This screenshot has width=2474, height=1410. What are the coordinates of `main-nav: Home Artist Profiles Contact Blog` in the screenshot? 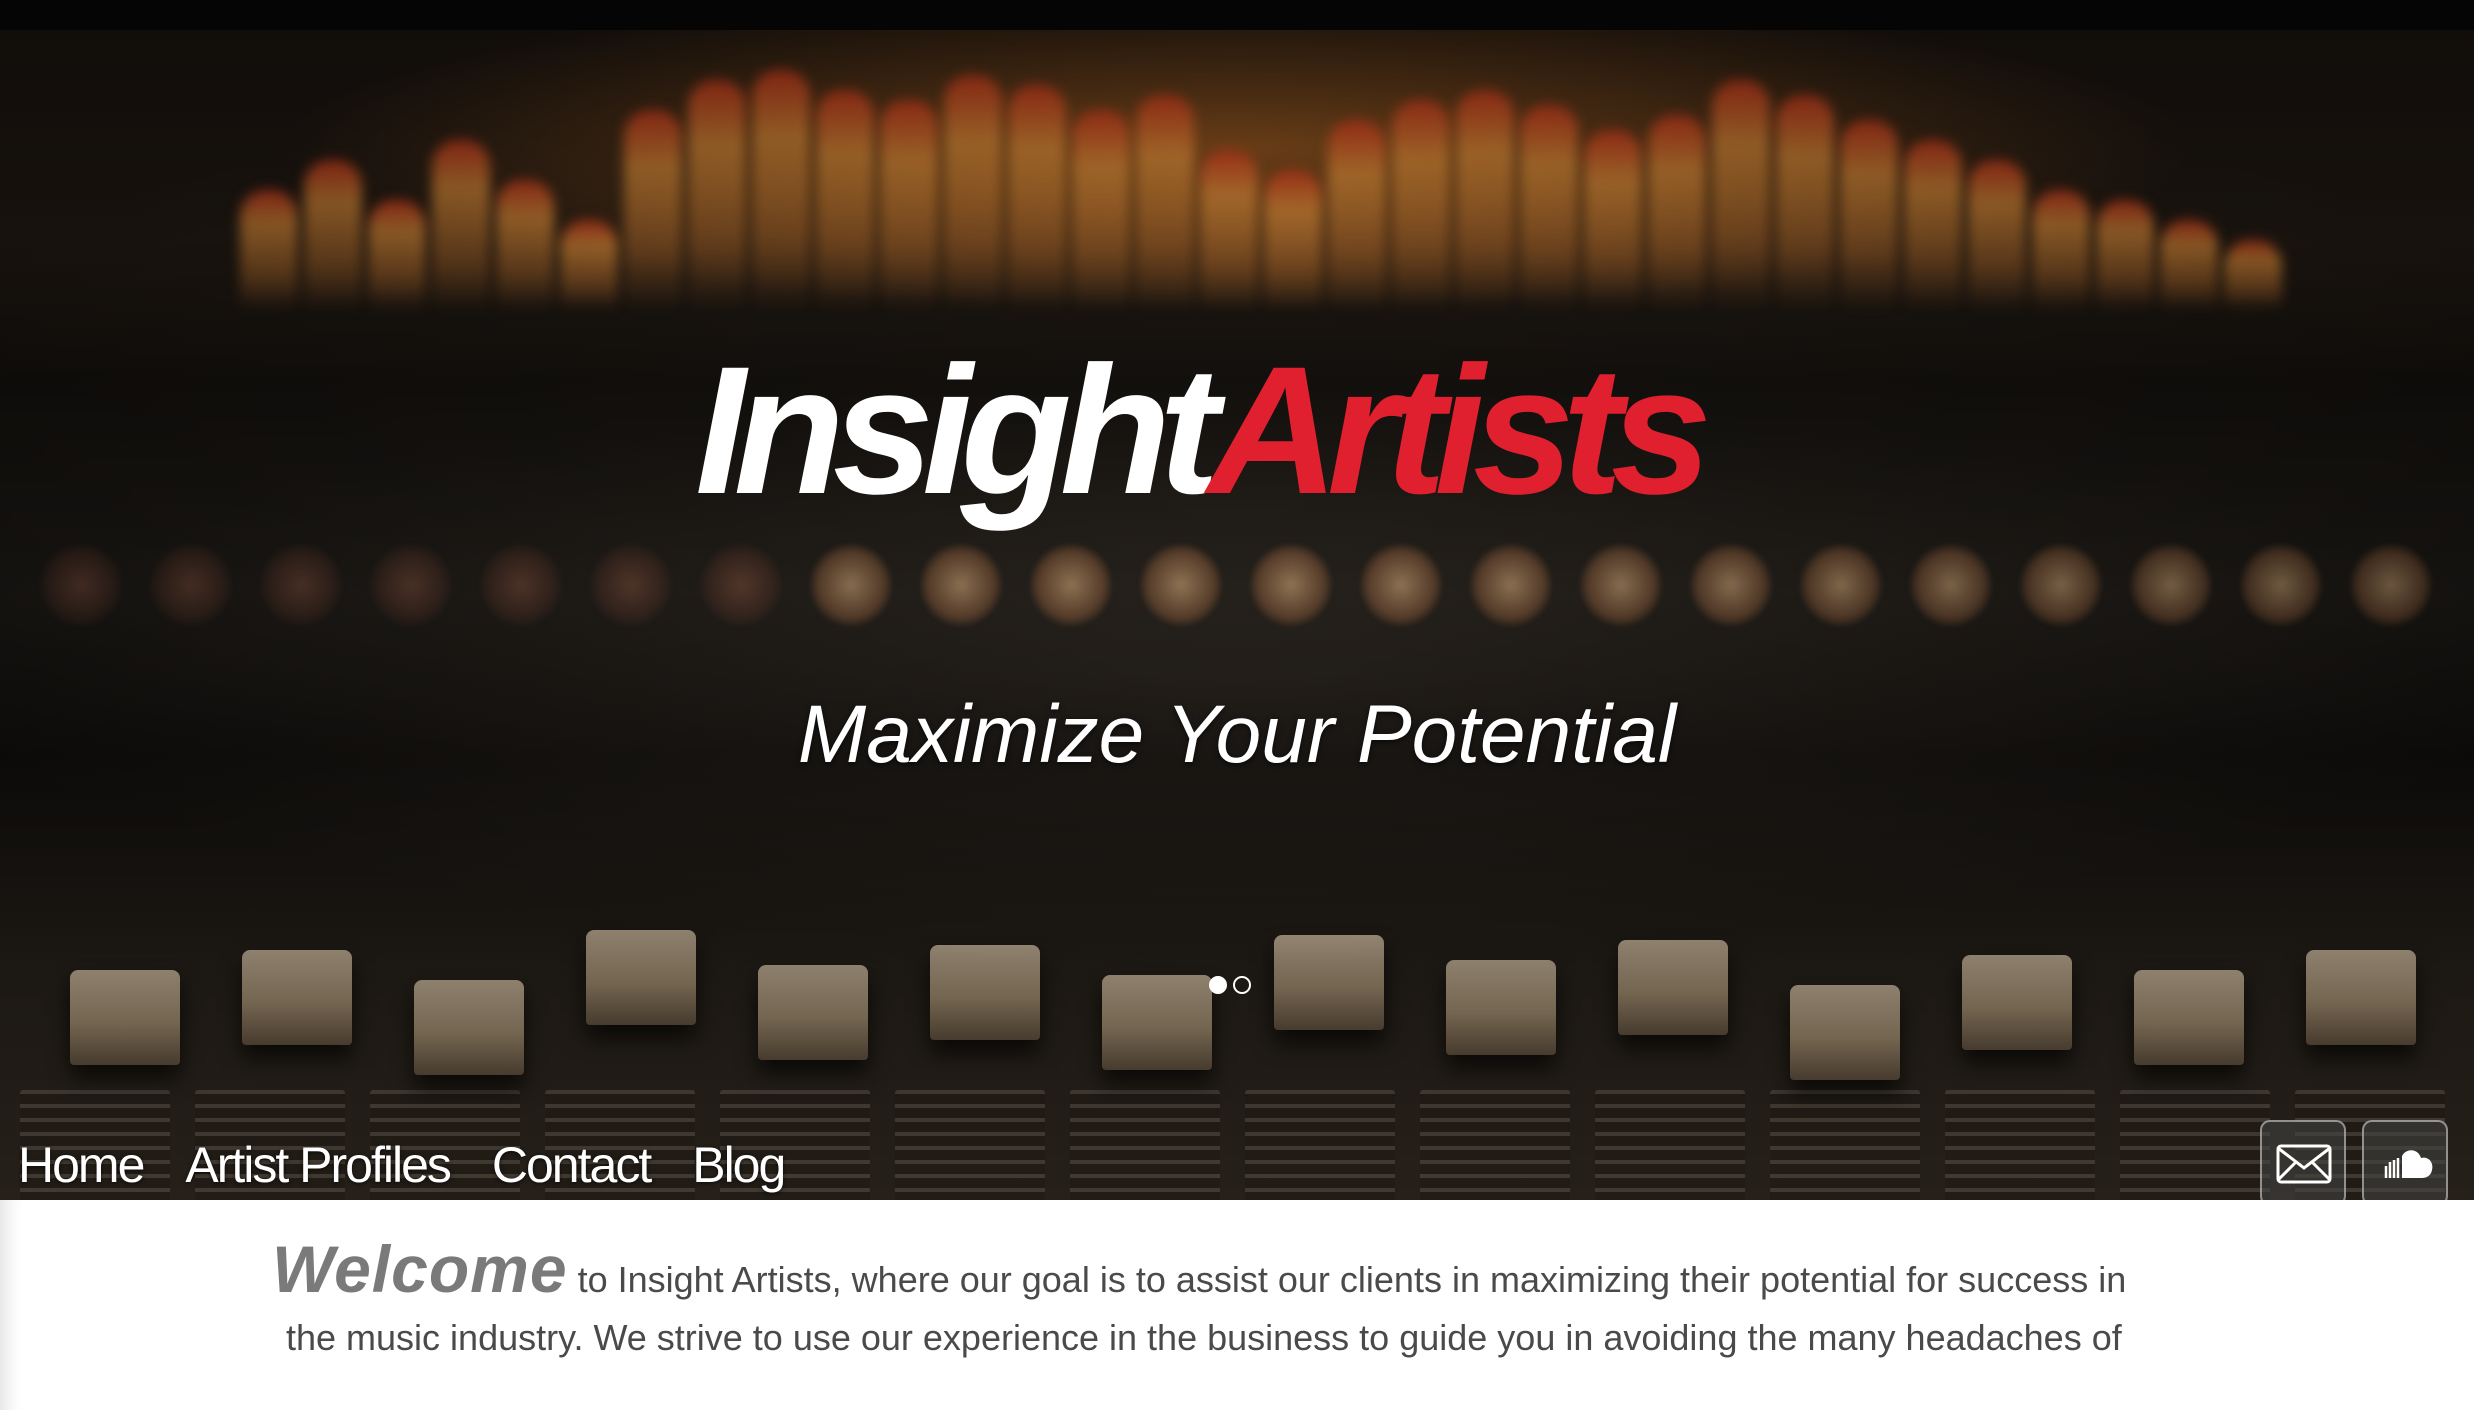 It's located at (422, 1165).